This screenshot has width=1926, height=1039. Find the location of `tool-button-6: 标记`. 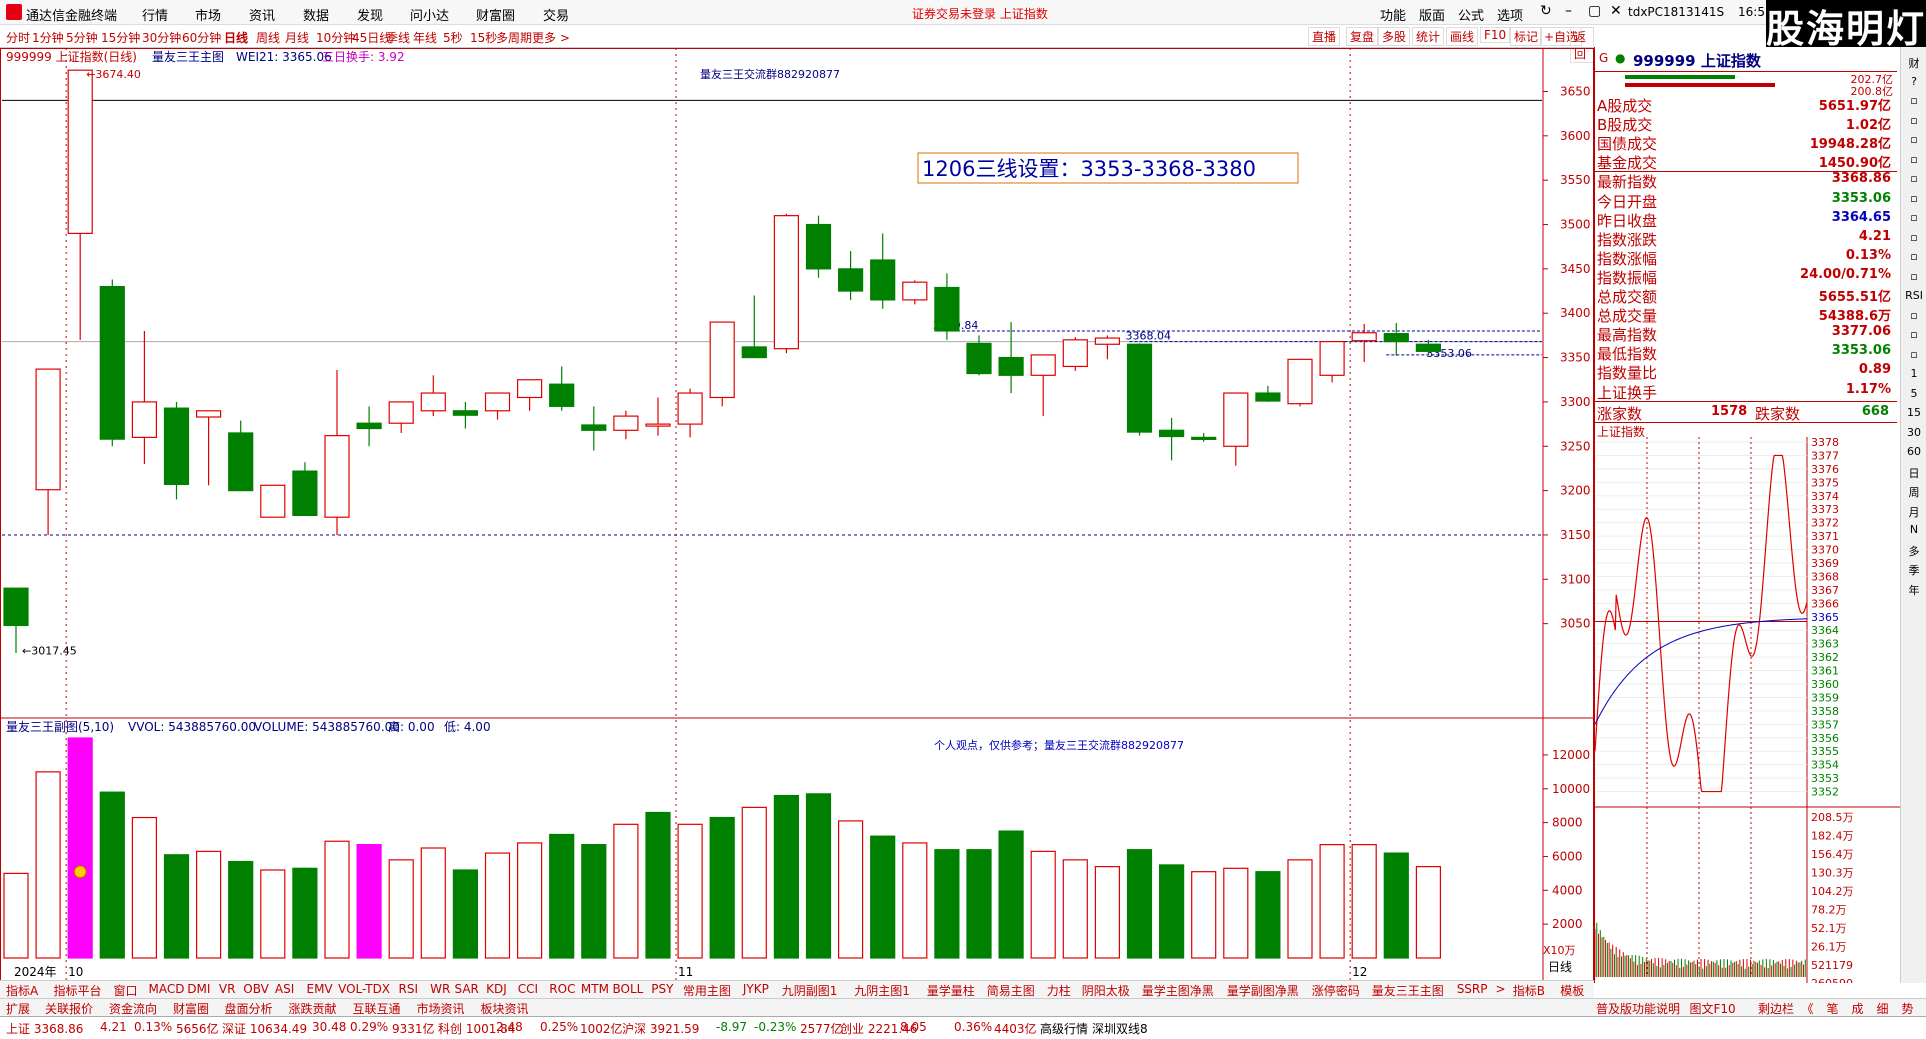

tool-button-6: 标记 is located at coordinates (1526, 36).